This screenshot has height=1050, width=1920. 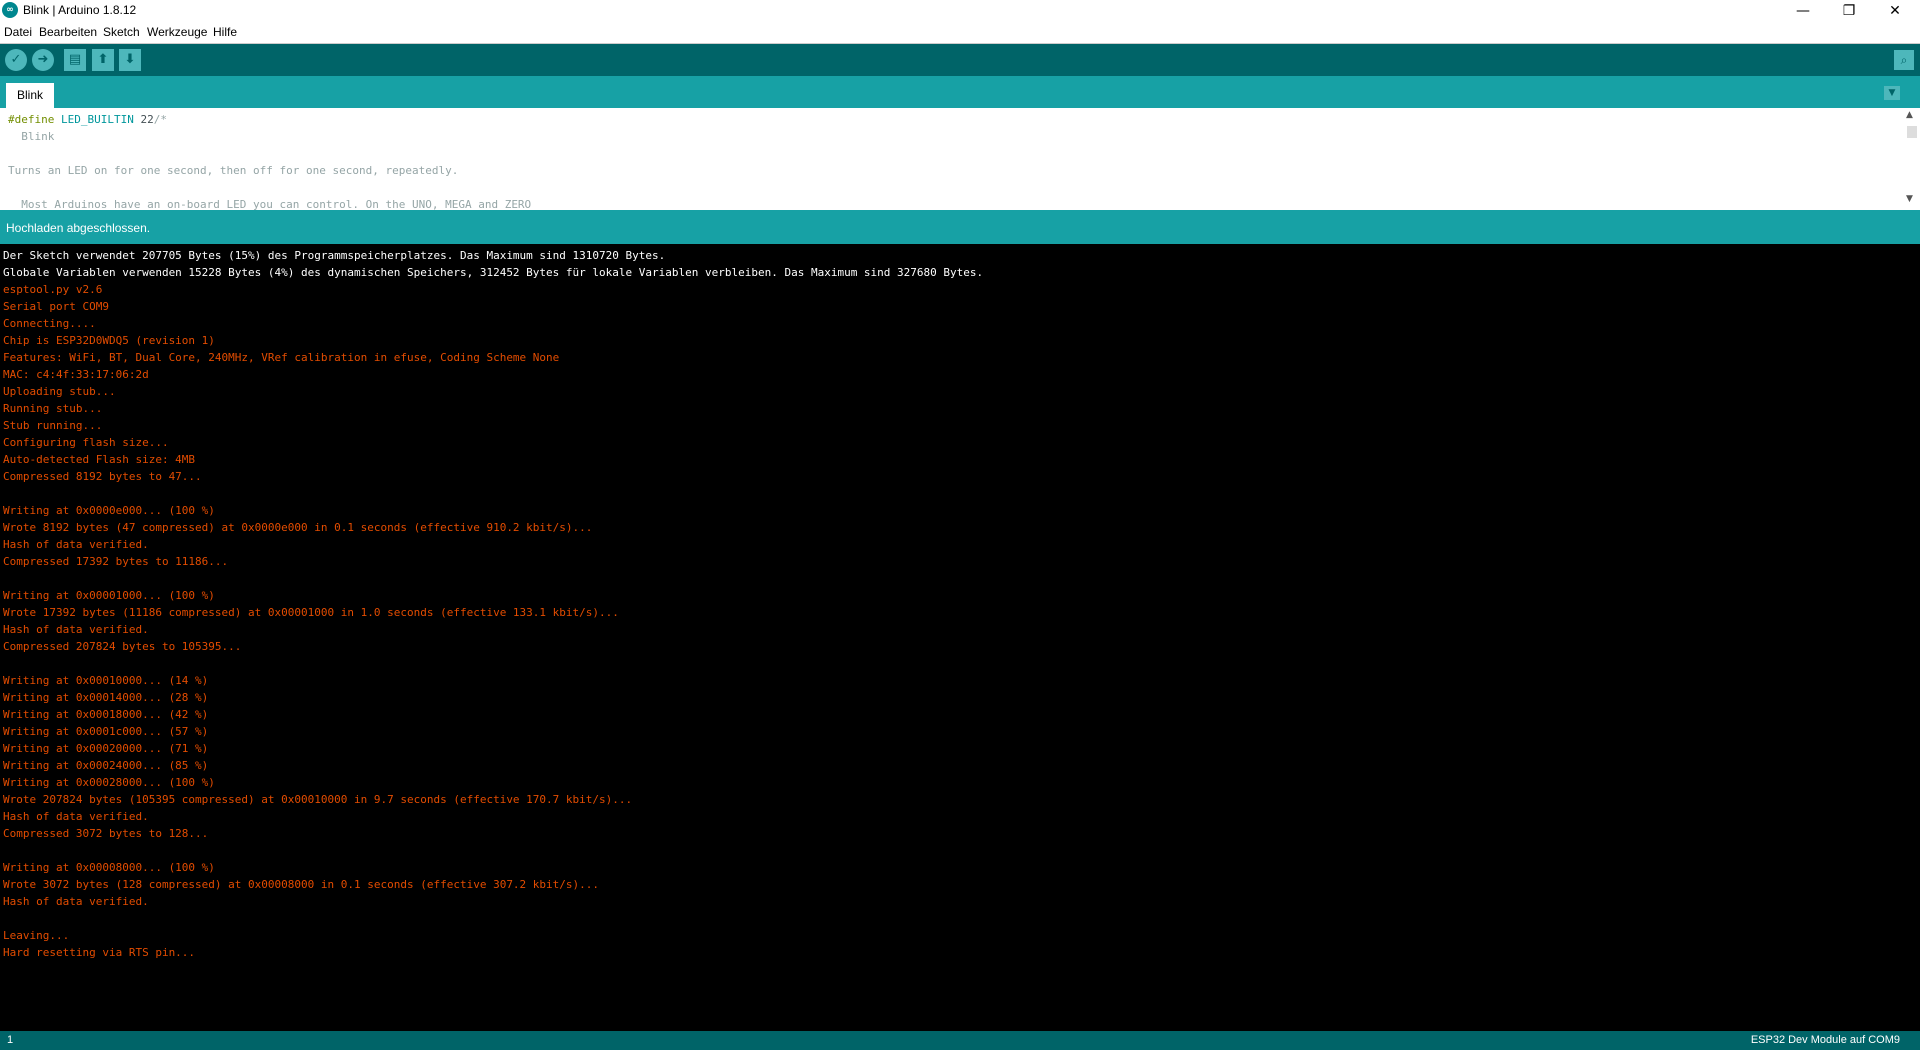 What do you see at coordinates (147, 119) in the screenshot?
I see `define-value: 22` at bounding box center [147, 119].